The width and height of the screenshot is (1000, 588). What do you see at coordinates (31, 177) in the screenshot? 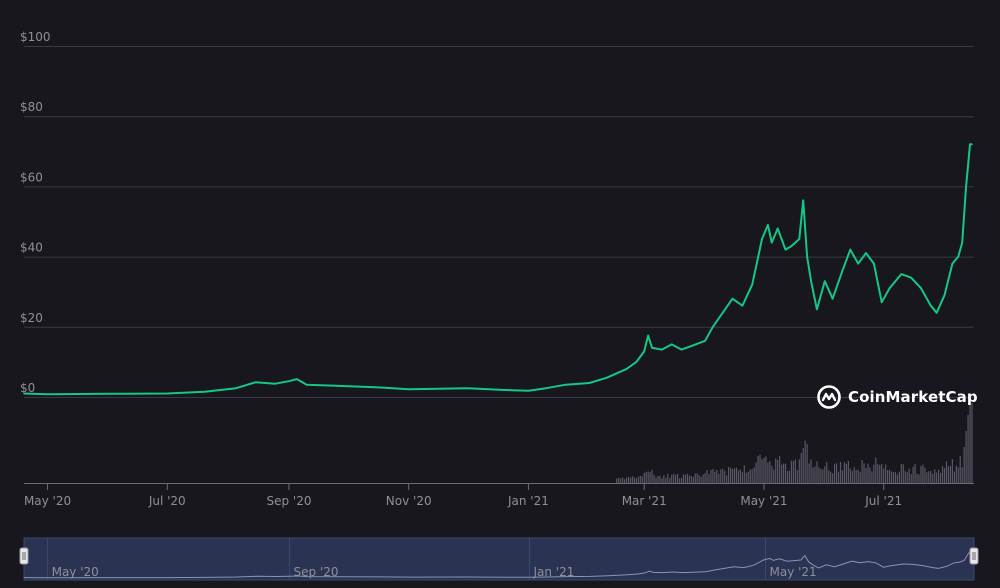
I see `y-tick-label: $60` at bounding box center [31, 177].